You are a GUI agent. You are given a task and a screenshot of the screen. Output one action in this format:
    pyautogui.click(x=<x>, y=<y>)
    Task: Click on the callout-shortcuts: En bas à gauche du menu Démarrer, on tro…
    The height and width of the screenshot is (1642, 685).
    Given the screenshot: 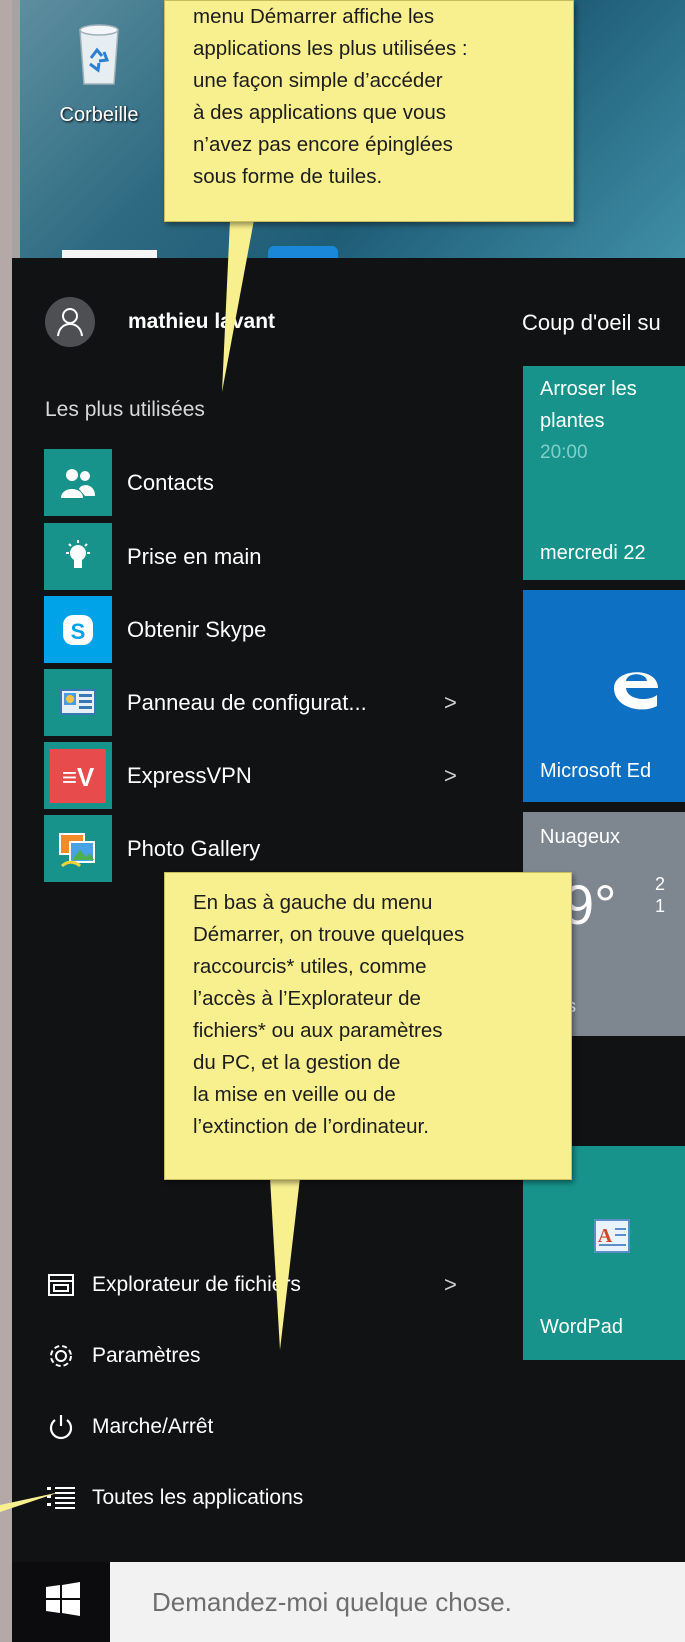 What is the action you would take?
    pyautogui.click(x=368, y=1026)
    